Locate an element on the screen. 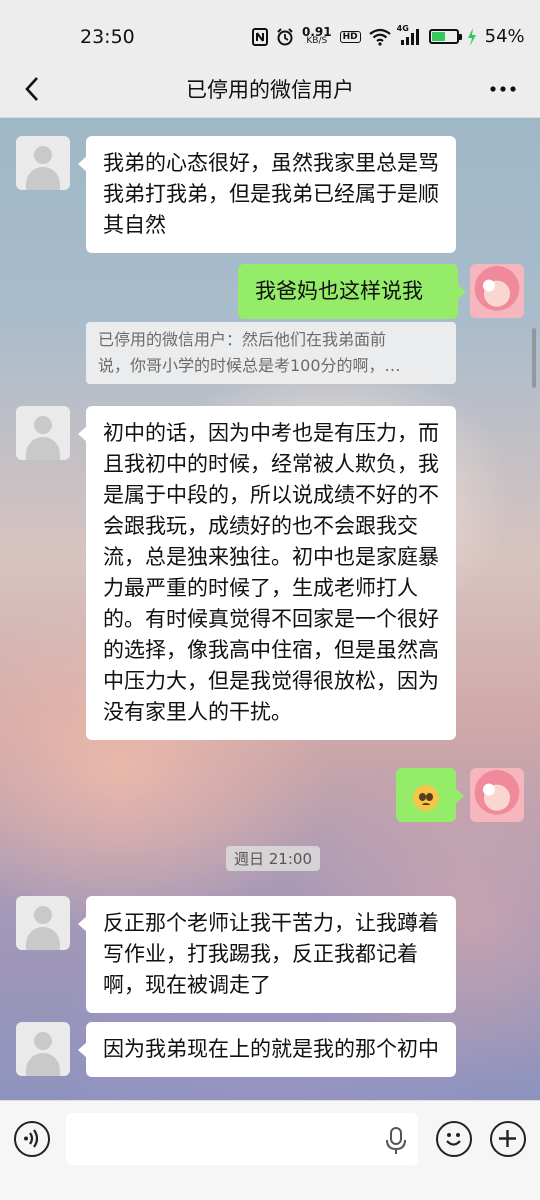 Image resolution: width=540 pixels, height=1200 pixels. message-bubble: 我爸妈也这样说我 is located at coordinates (352, 291).